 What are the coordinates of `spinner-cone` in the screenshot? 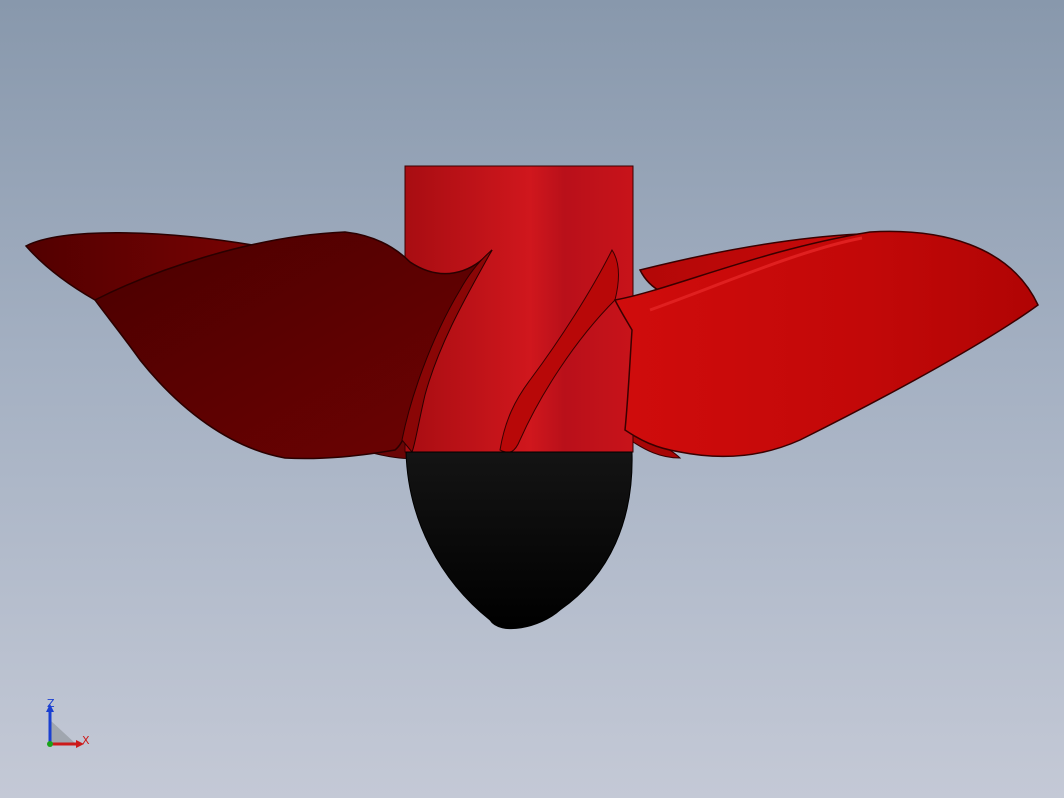 It's located at (519, 540).